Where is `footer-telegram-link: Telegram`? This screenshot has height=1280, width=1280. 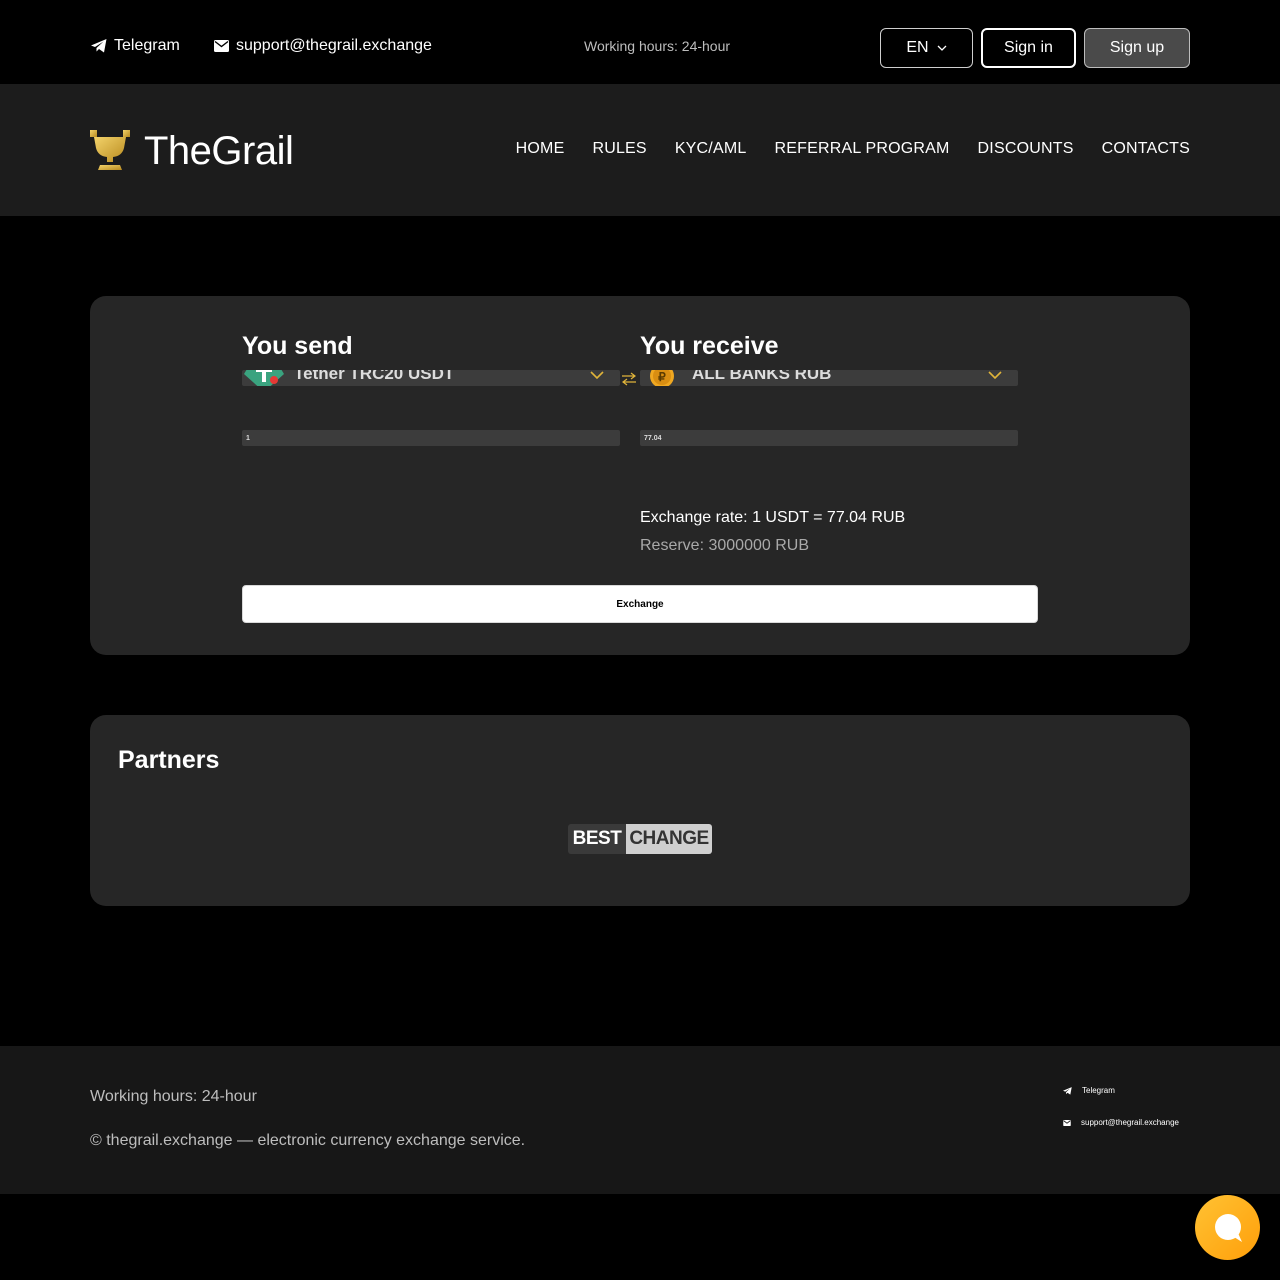
footer-telegram-link: Telegram is located at coordinates (1089, 1090).